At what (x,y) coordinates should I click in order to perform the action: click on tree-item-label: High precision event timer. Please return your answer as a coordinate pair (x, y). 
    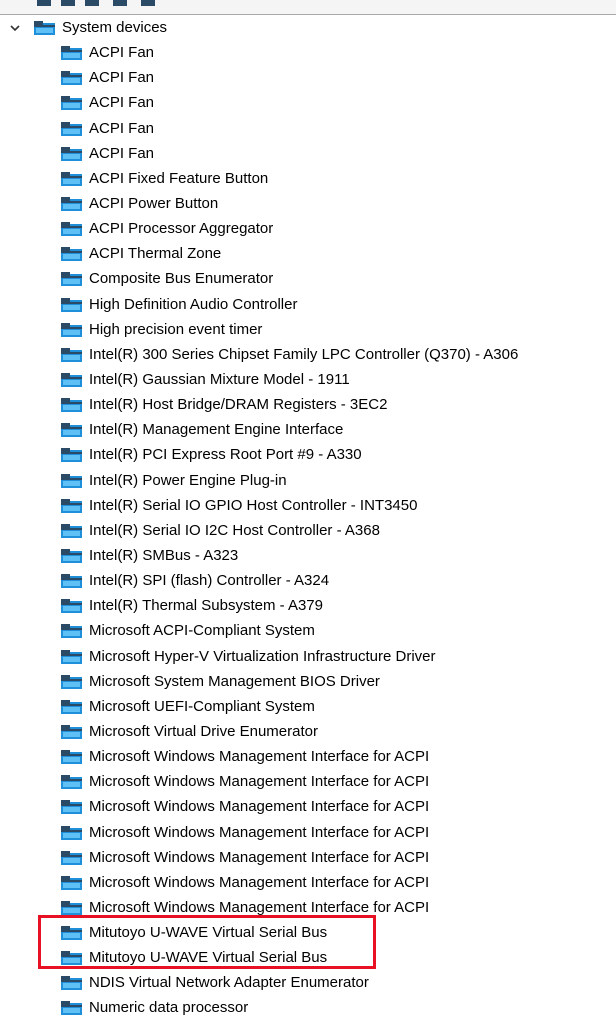
    Looking at the image, I should click on (176, 329).